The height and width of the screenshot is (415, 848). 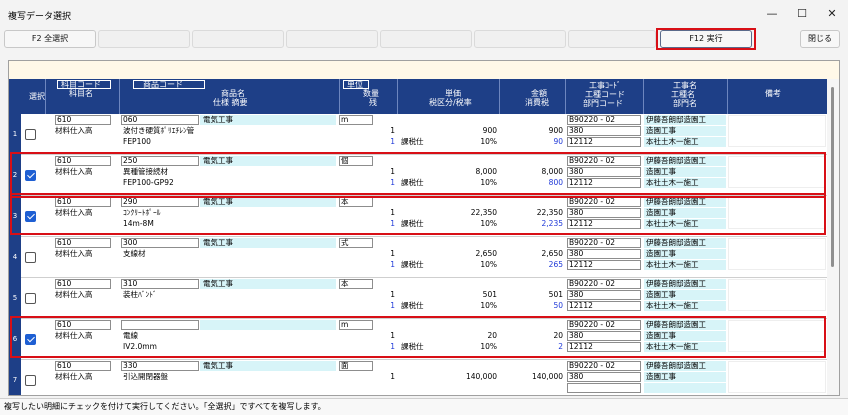 I want to click on department-code-field, so click(x=604, y=388).